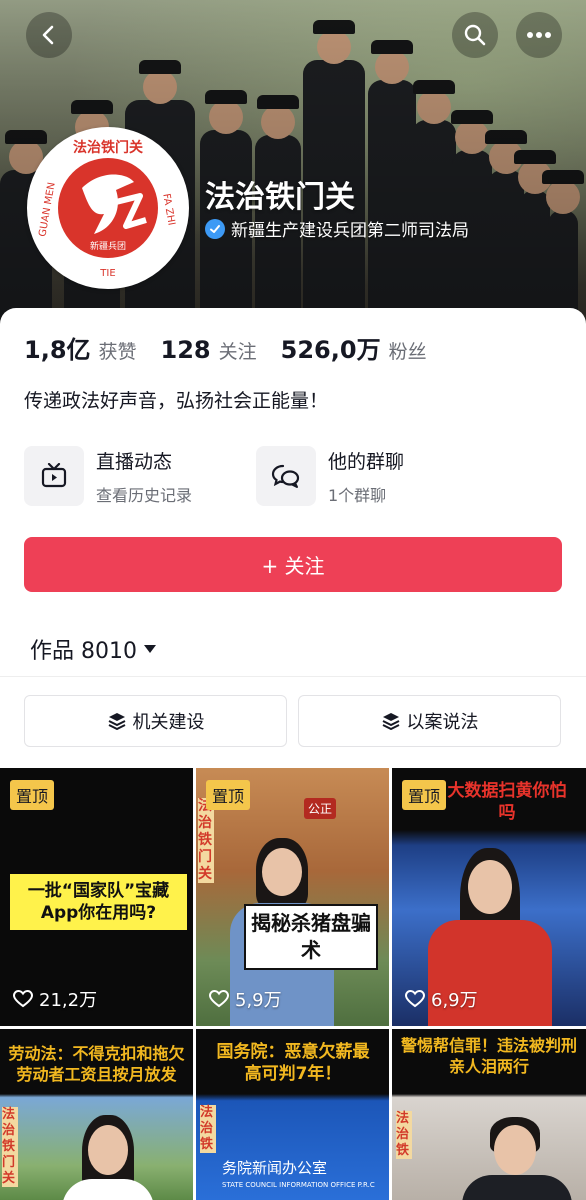  I want to click on stat-value: 128, so click(185, 350).